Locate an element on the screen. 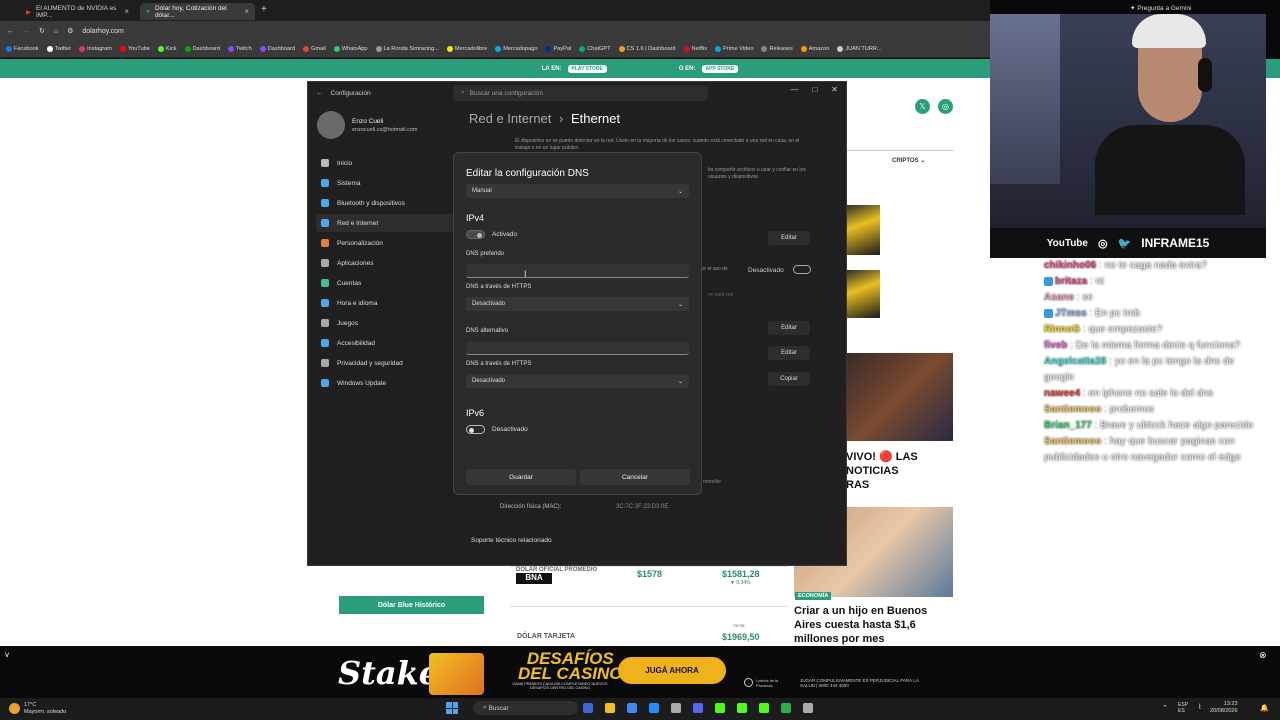 The height and width of the screenshot is (720, 1280). breadcrumb-parent: Red e Internet is located at coordinates (510, 118).